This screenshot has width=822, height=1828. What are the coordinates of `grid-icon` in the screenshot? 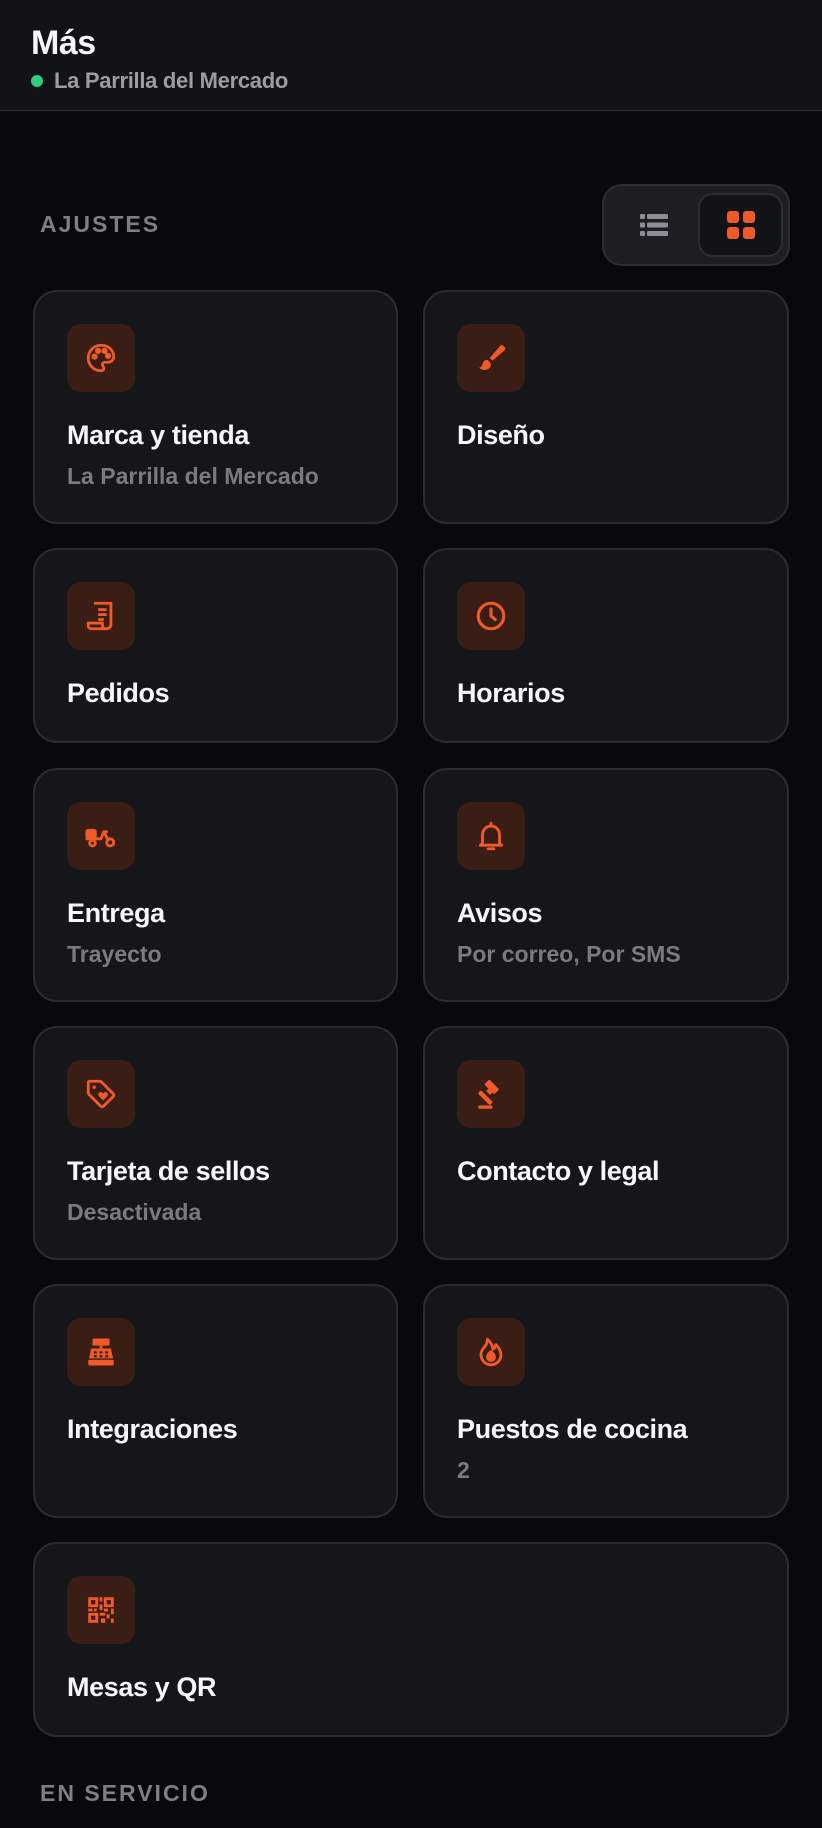 It's located at (740, 225).